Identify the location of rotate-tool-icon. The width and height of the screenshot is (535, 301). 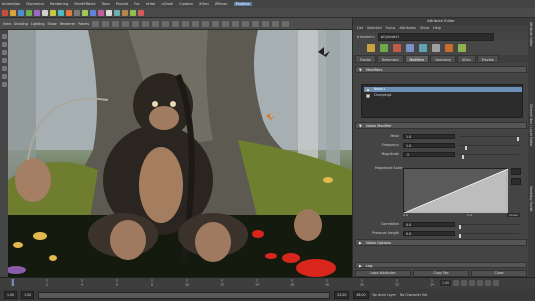
(4, 68).